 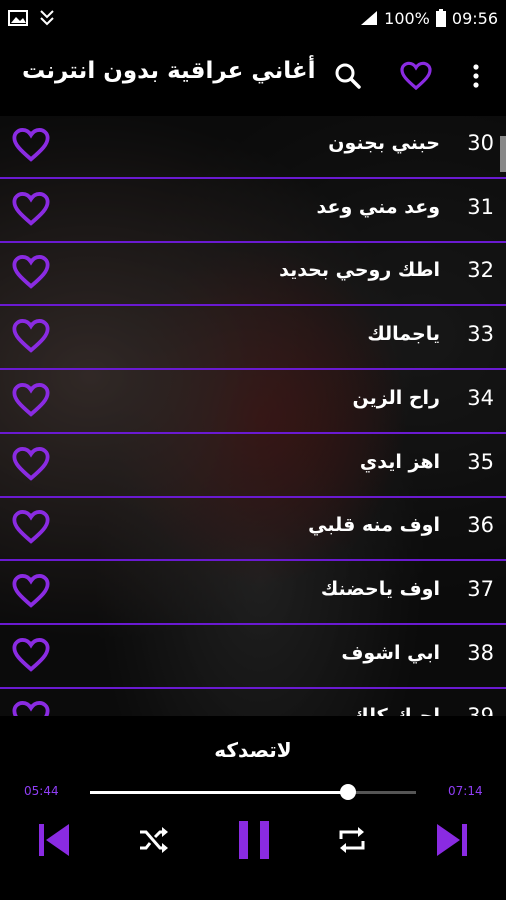 I want to click on next-button, so click(x=452, y=840).